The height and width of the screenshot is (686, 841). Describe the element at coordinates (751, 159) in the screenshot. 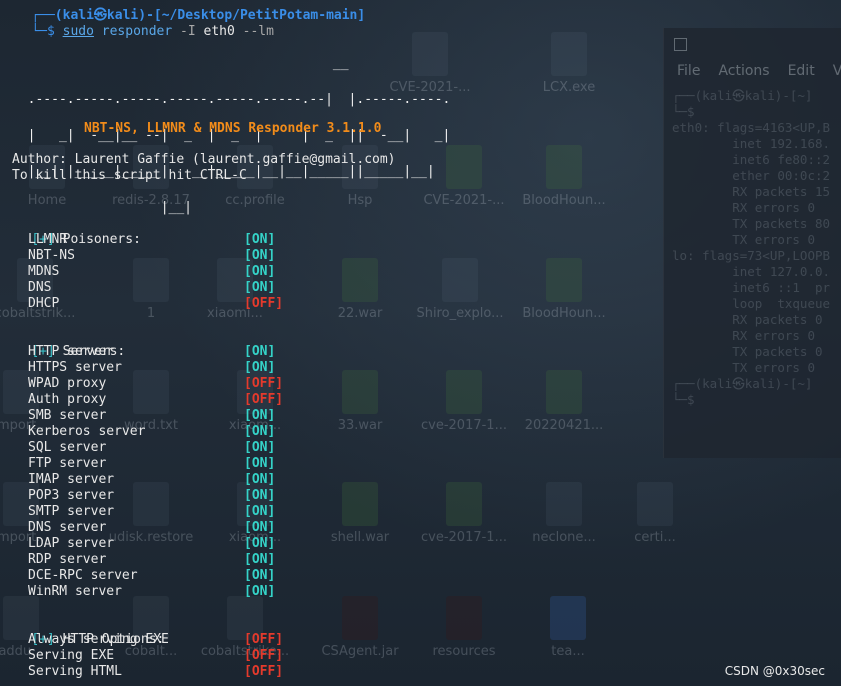

I see `background-terminal-line: inet6 fe80::2` at that location.